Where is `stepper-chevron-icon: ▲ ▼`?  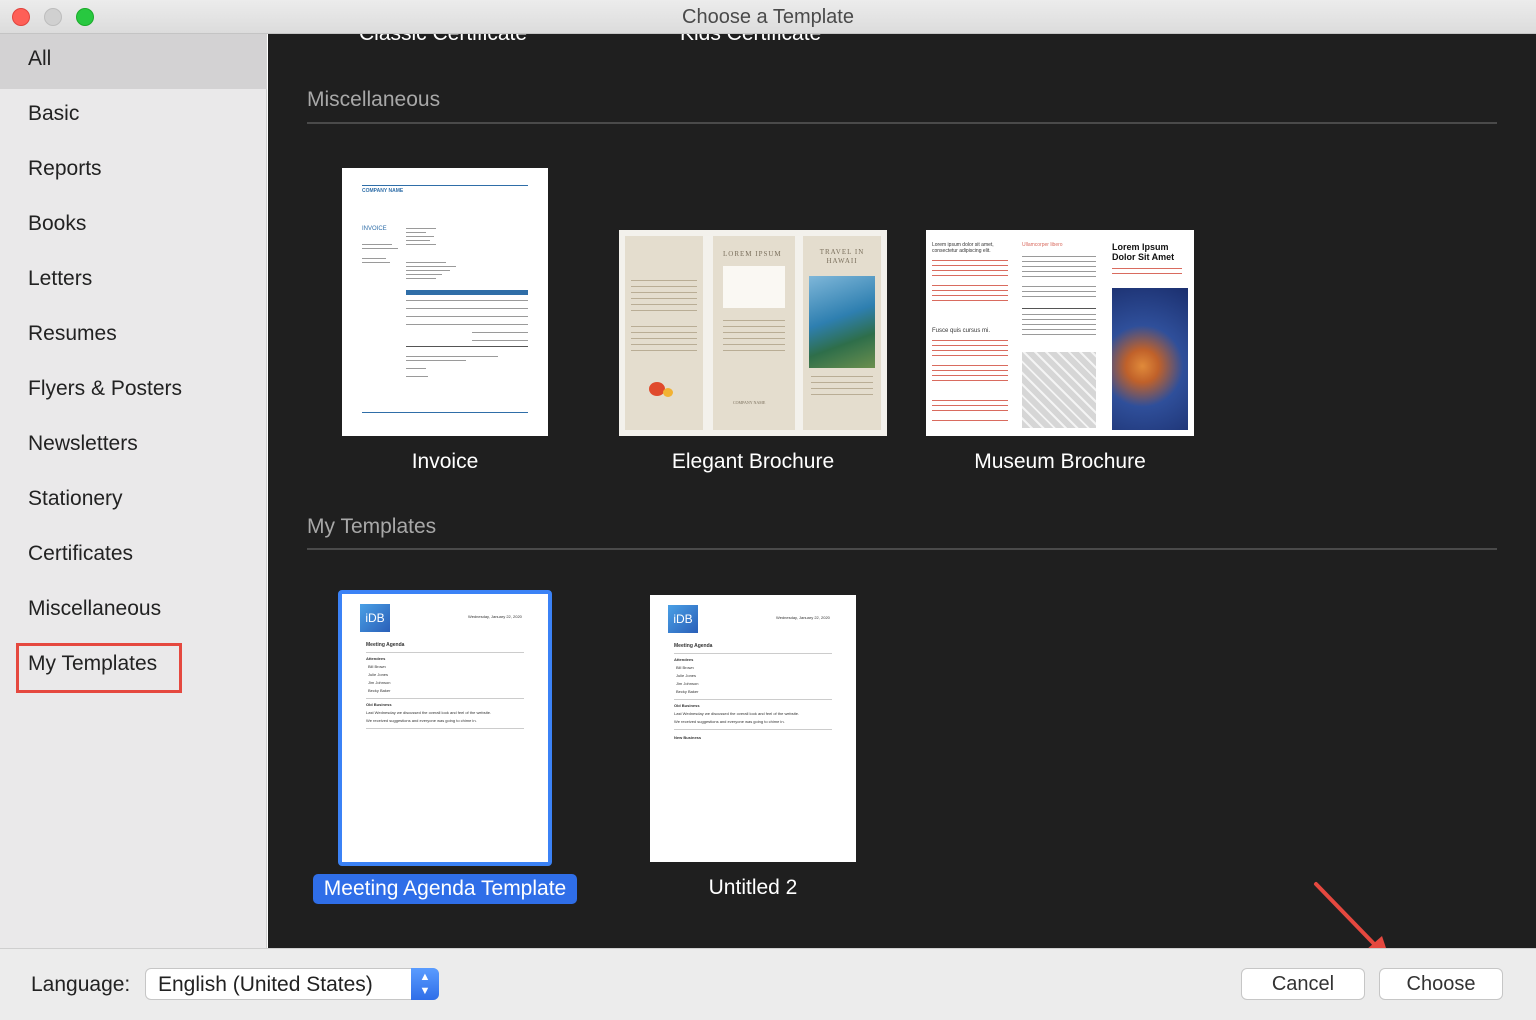
stepper-chevron-icon: ▲ ▼ is located at coordinates (425, 984).